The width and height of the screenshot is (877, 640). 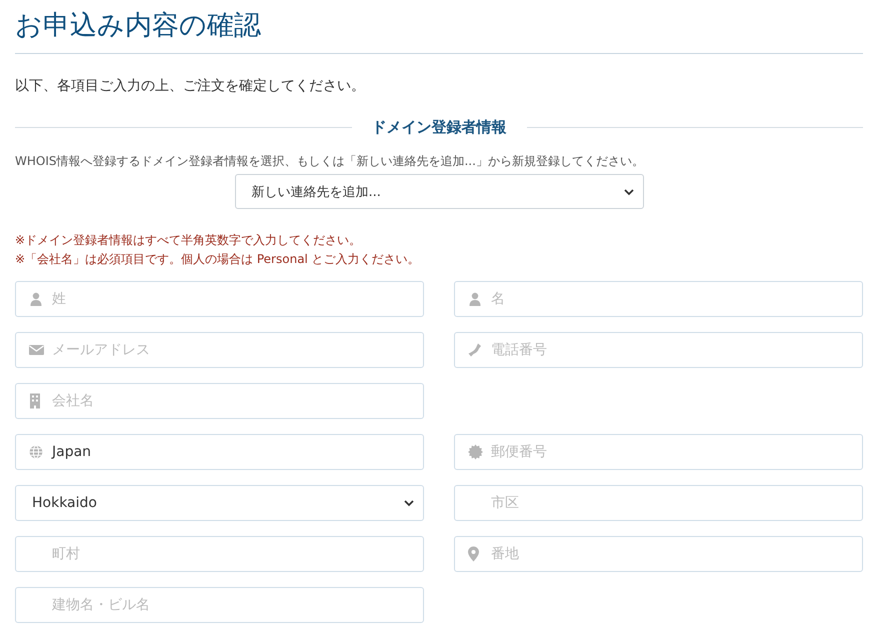 I want to click on page-title: お申込み内容の確認, so click(x=439, y=27).